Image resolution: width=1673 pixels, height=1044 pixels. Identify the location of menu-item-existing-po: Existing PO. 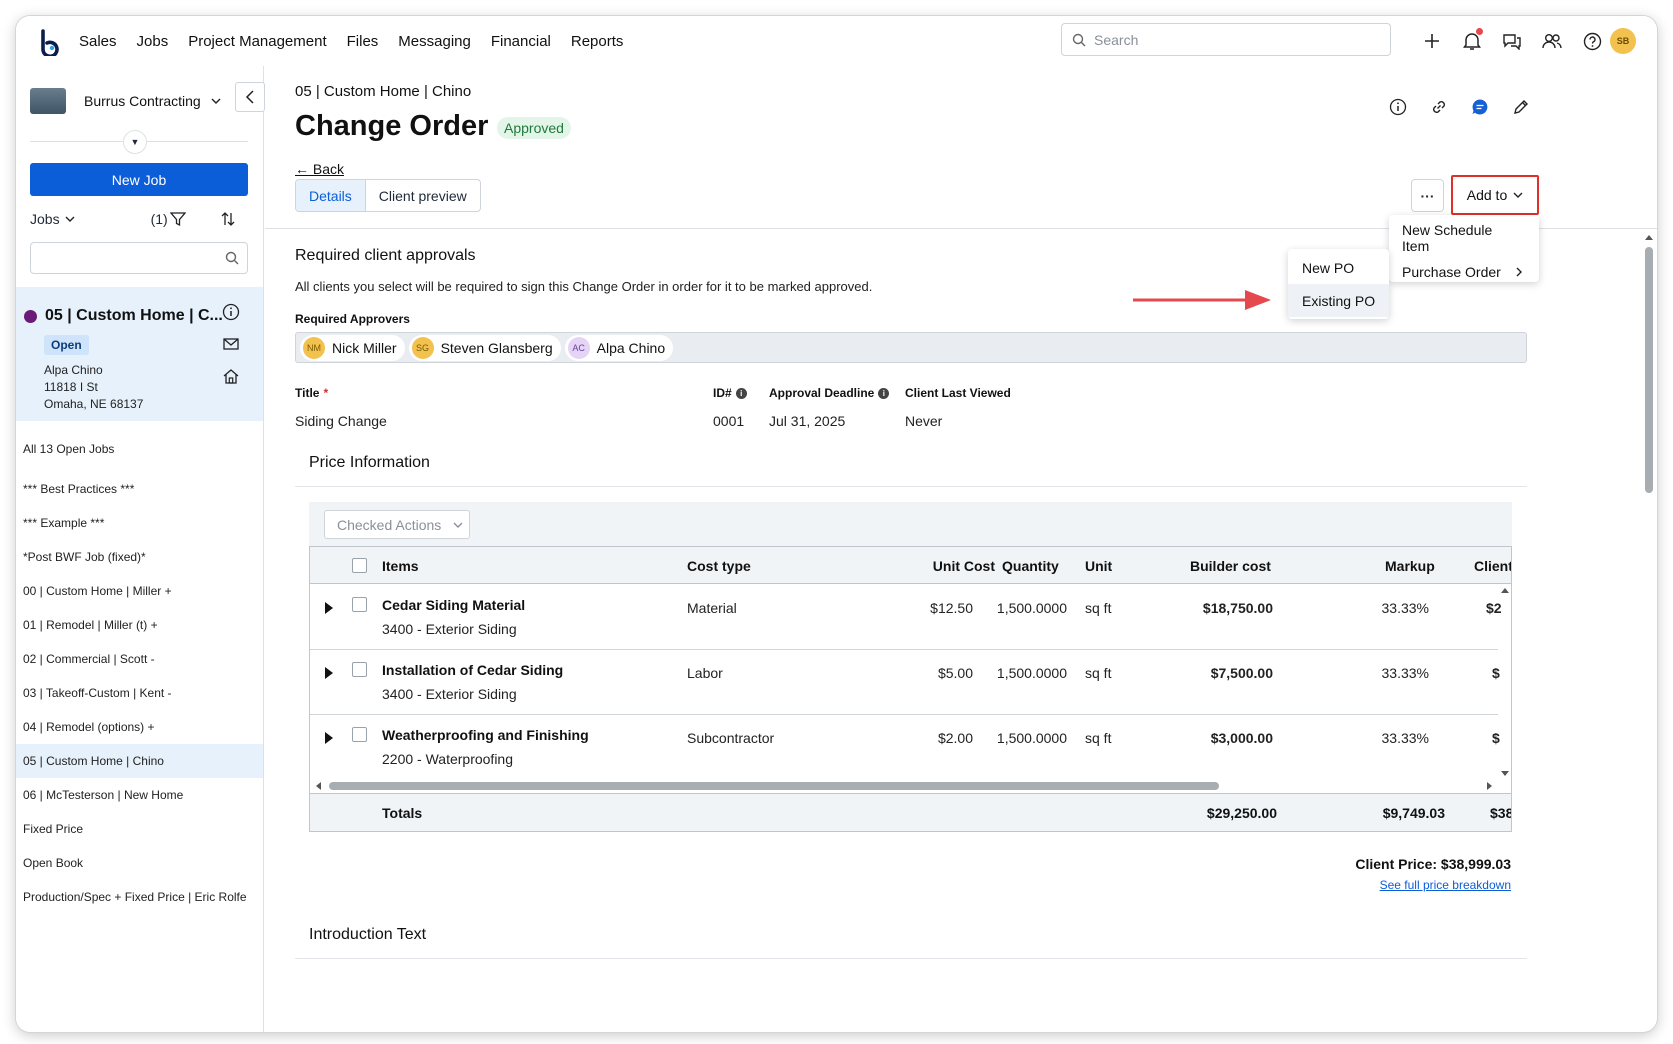
(1338, 300).